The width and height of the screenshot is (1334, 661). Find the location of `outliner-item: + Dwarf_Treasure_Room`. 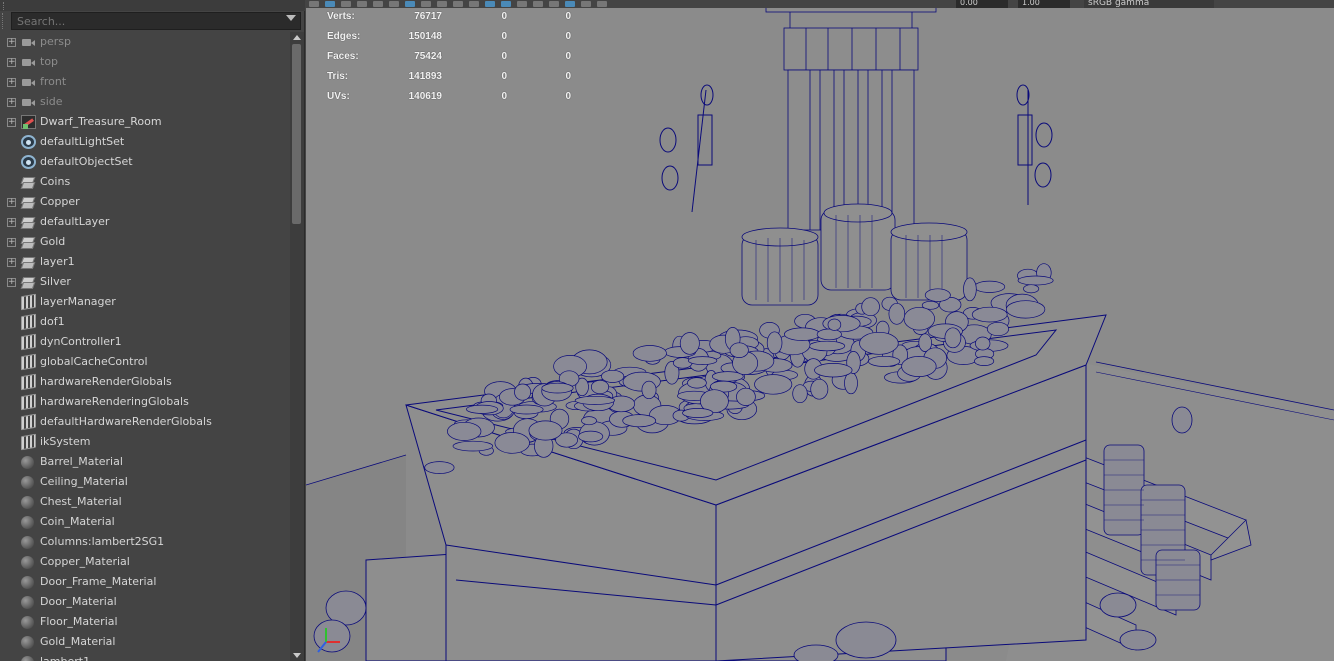

outliner-item: + Dwarf_Treasure_Room is located at coordinates (145, 122).